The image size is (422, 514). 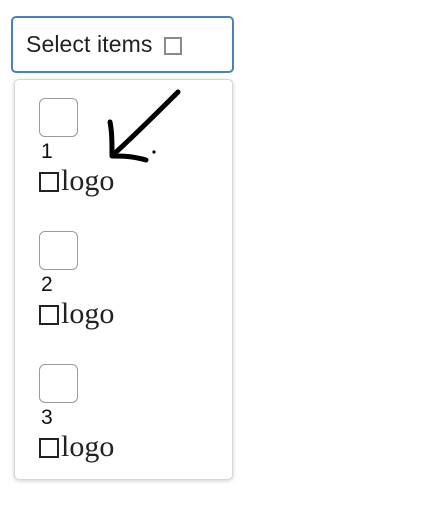 What do you see at coordinates (129, 281) in the screenshot?
I see `list-item: 2 logo` at bounding box center [129, 281].